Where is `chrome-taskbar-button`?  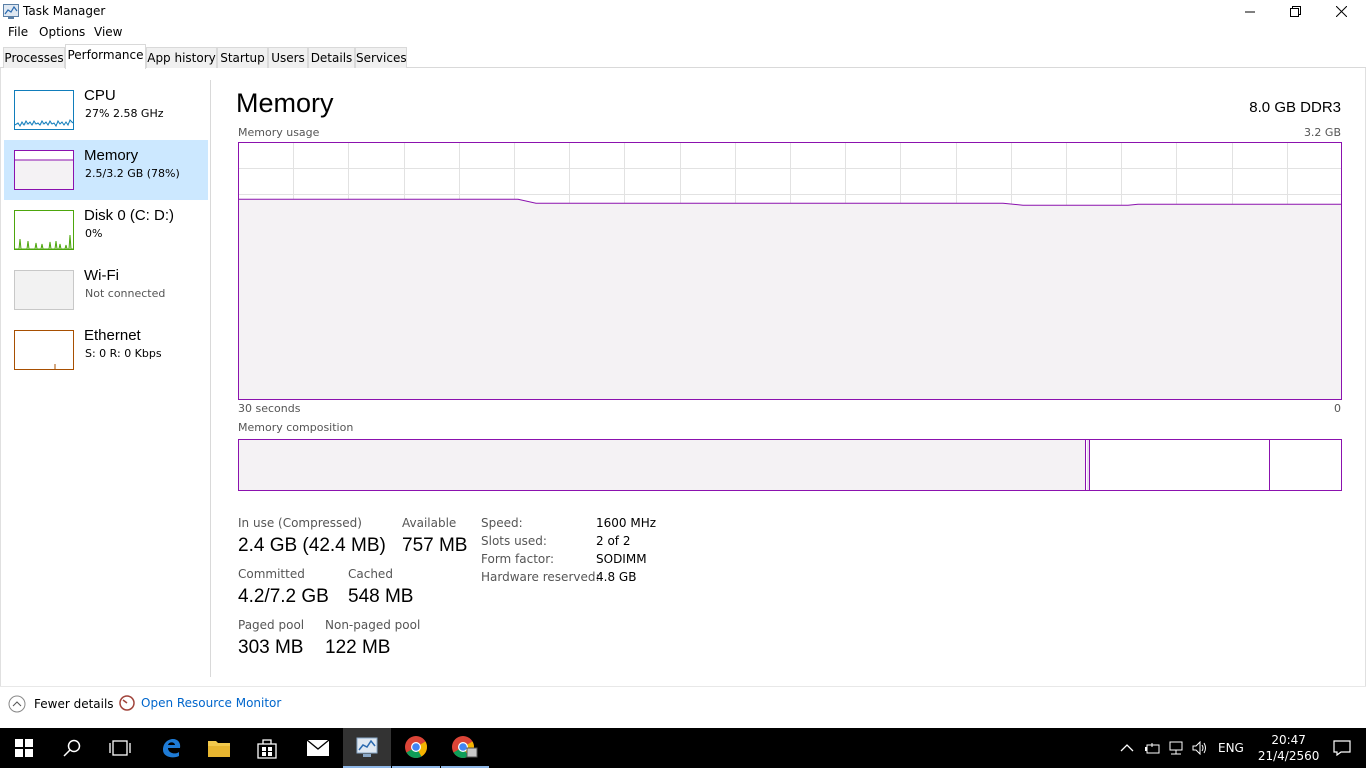 chrome-taskbar-button is located at coordinates (416, 748).